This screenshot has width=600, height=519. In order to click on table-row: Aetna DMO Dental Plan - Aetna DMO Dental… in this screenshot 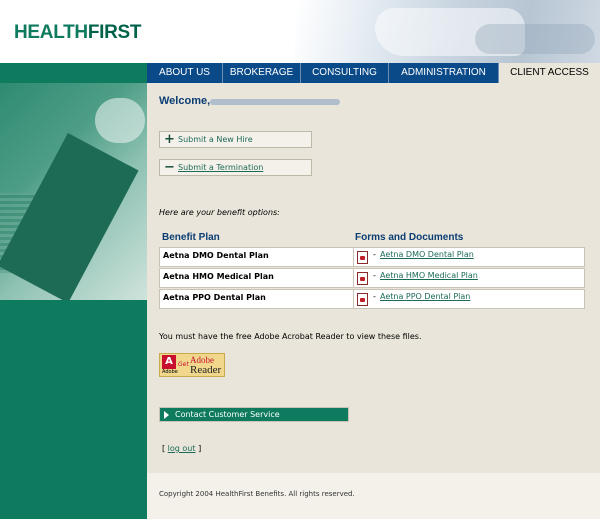, I will do `click(372, 257)`.